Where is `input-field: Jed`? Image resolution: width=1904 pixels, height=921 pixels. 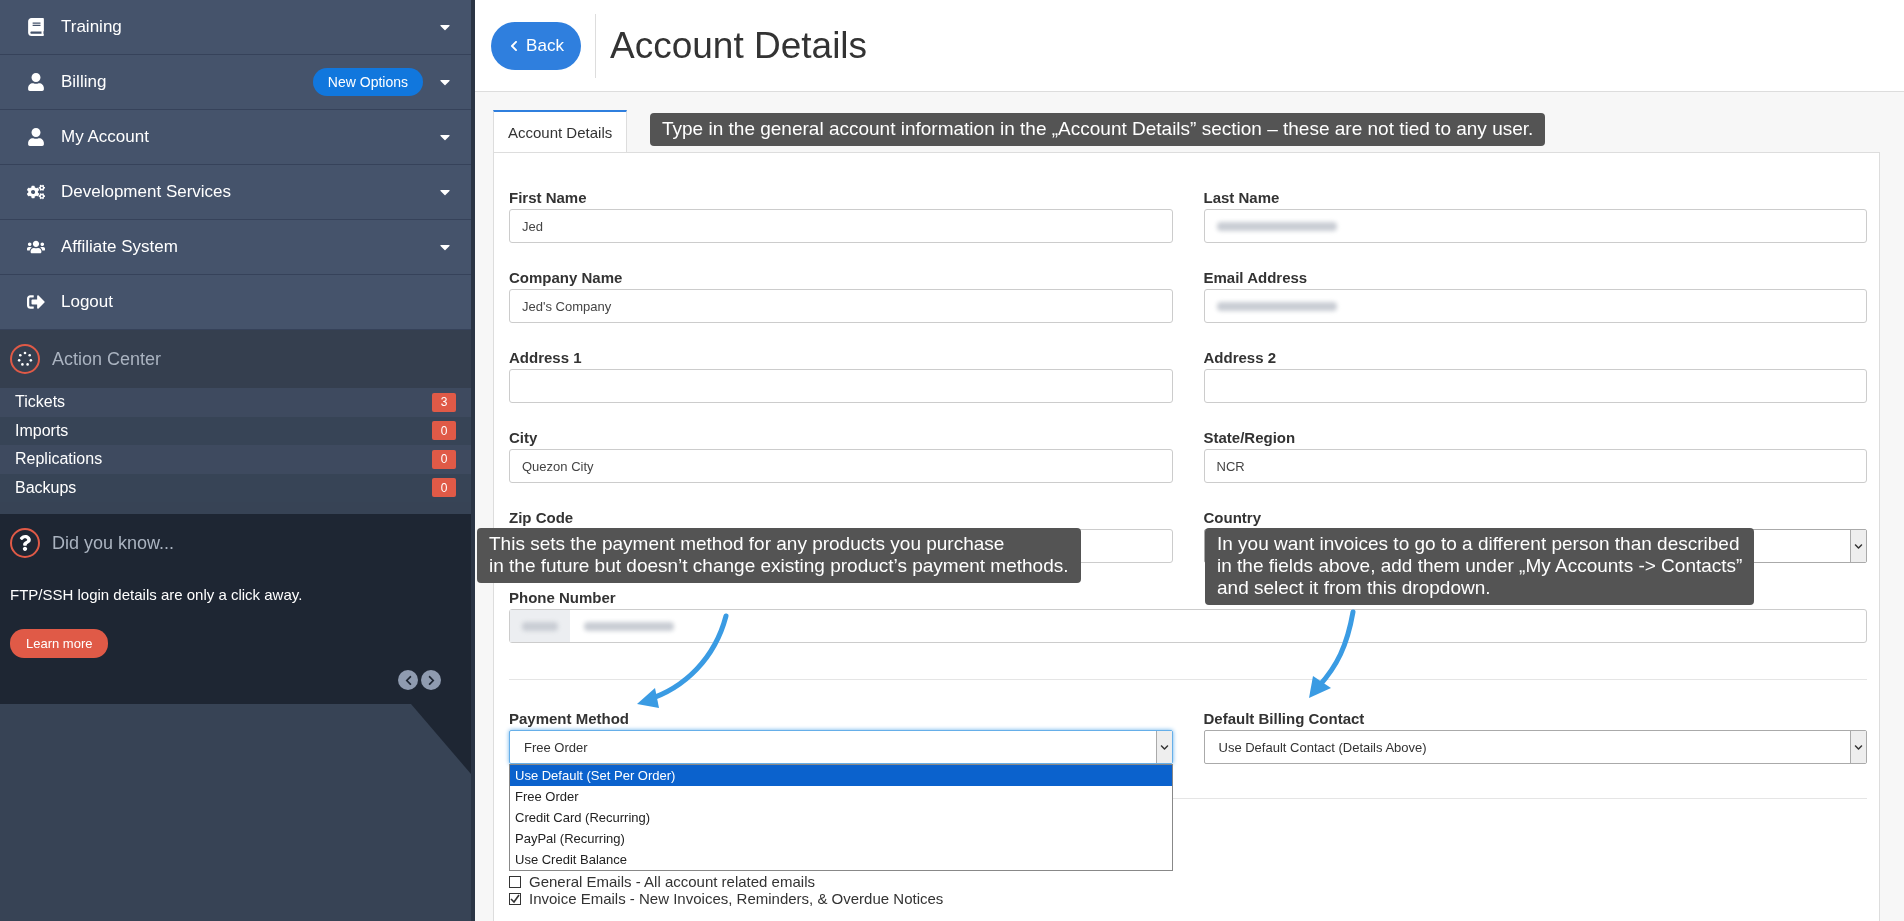 input-field: Jed is located at coordinates (841, 226).